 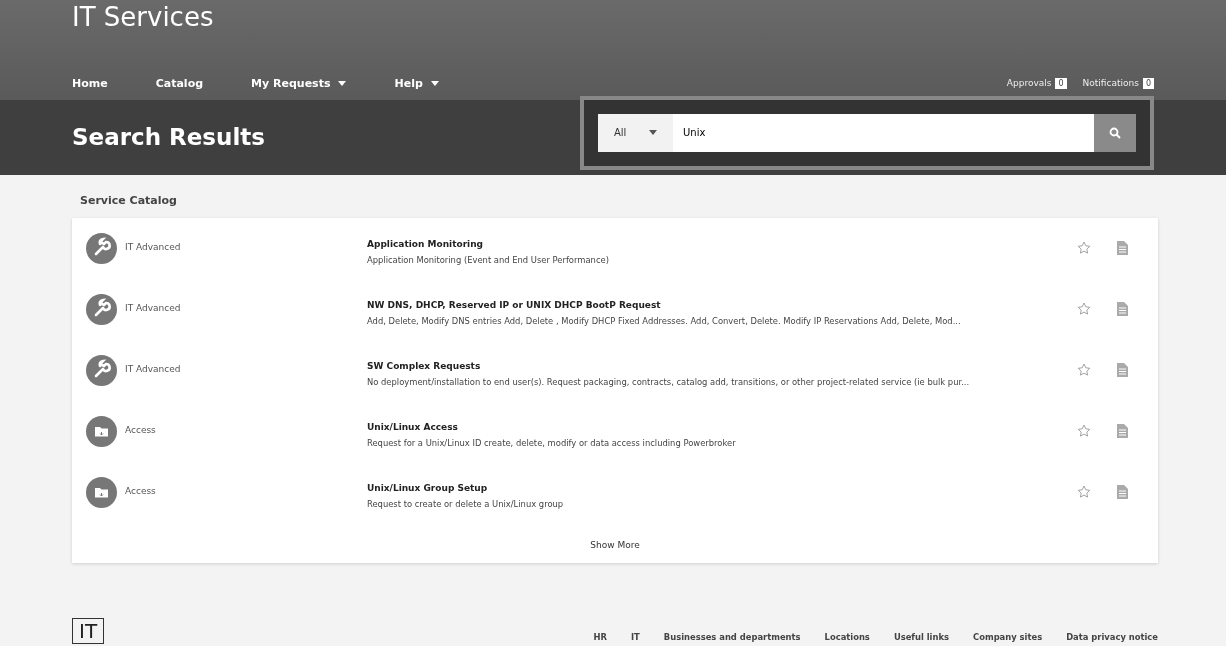 What do you see at coordinates (514, 305) in the screenshot?
I see `result-title: NW DNS, DHCP, Reserved IP or UNIX DHCP BootP Request` at bounding box center [514, 305].